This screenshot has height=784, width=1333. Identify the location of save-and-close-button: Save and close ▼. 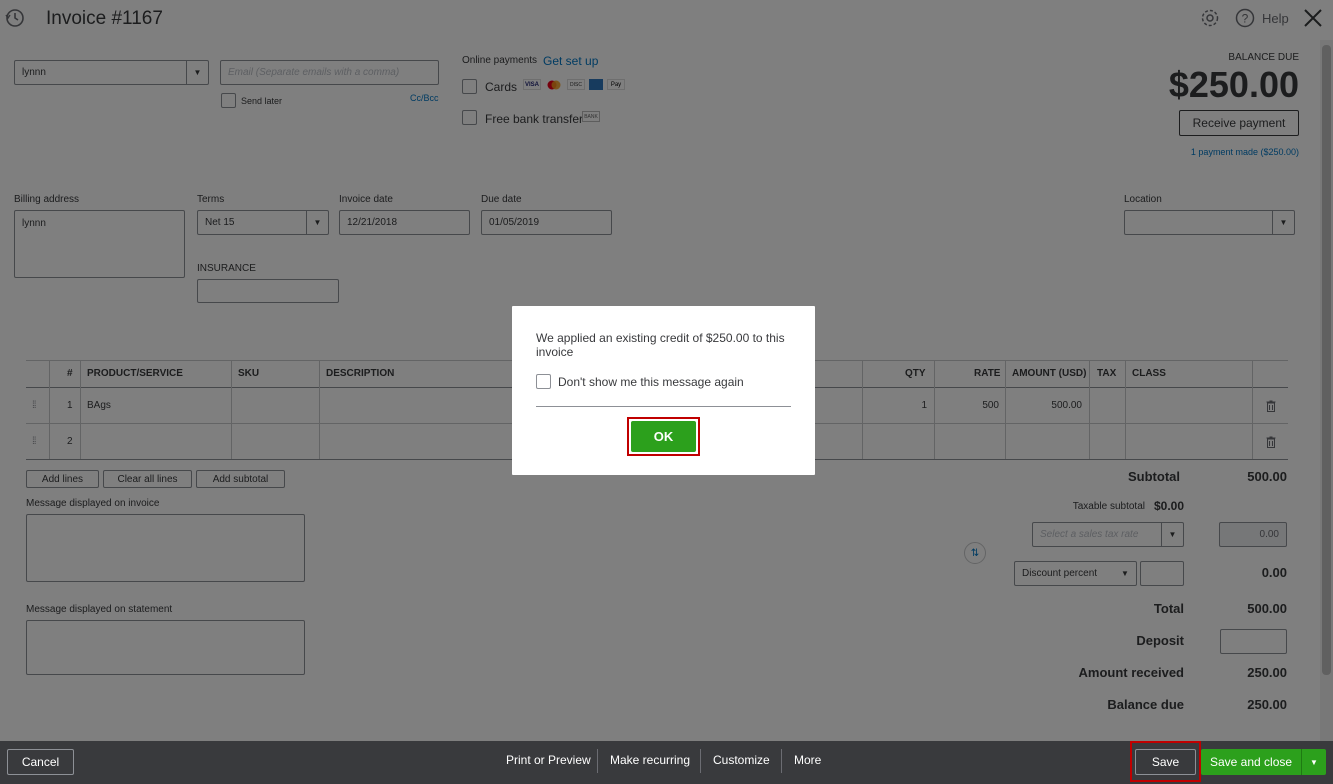
(1263, 762).